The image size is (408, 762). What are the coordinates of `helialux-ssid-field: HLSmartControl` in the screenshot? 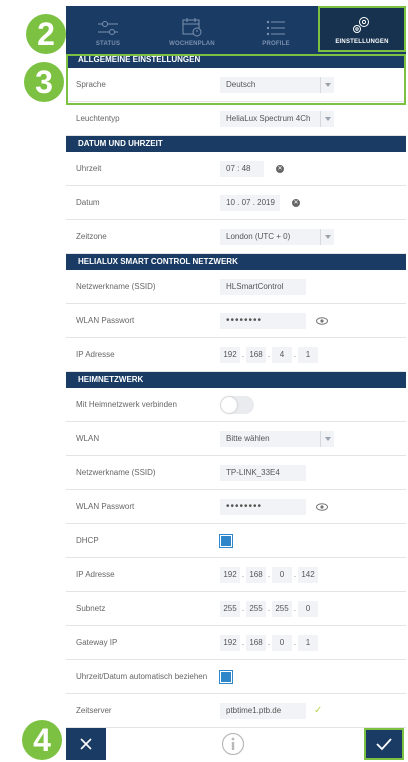 It's located at (263, 286).